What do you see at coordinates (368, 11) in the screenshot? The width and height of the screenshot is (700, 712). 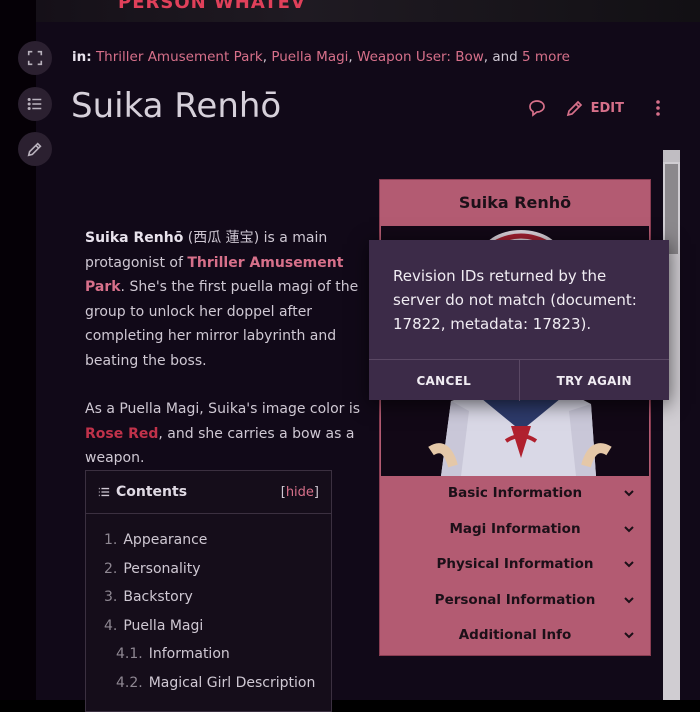 I see `site-banner: PERSON WHATEV` at bounding box center [368, 11].